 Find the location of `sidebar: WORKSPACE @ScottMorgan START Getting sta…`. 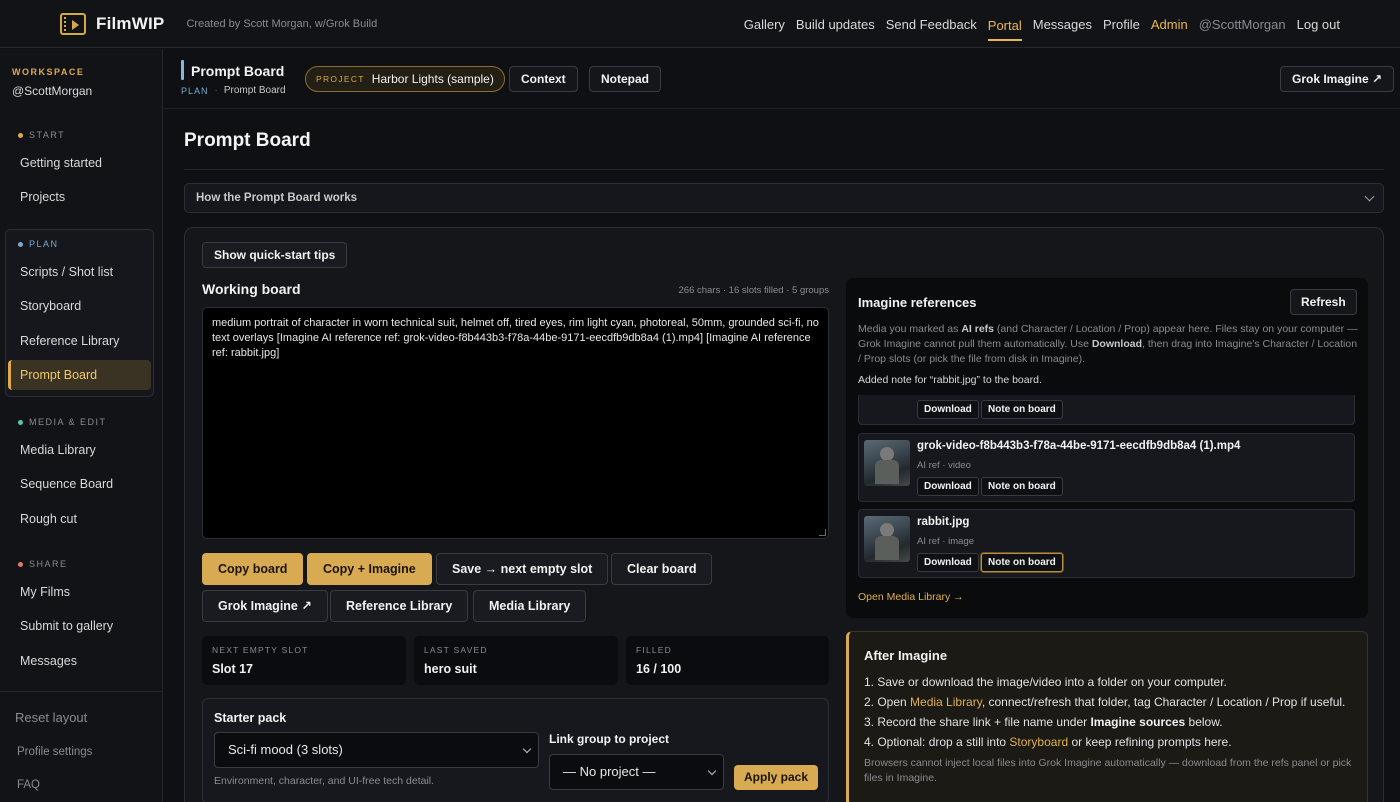

sidebar: WORKSPACE @ScottMorgan START Getting sta… is located at coordinates (81, 425).